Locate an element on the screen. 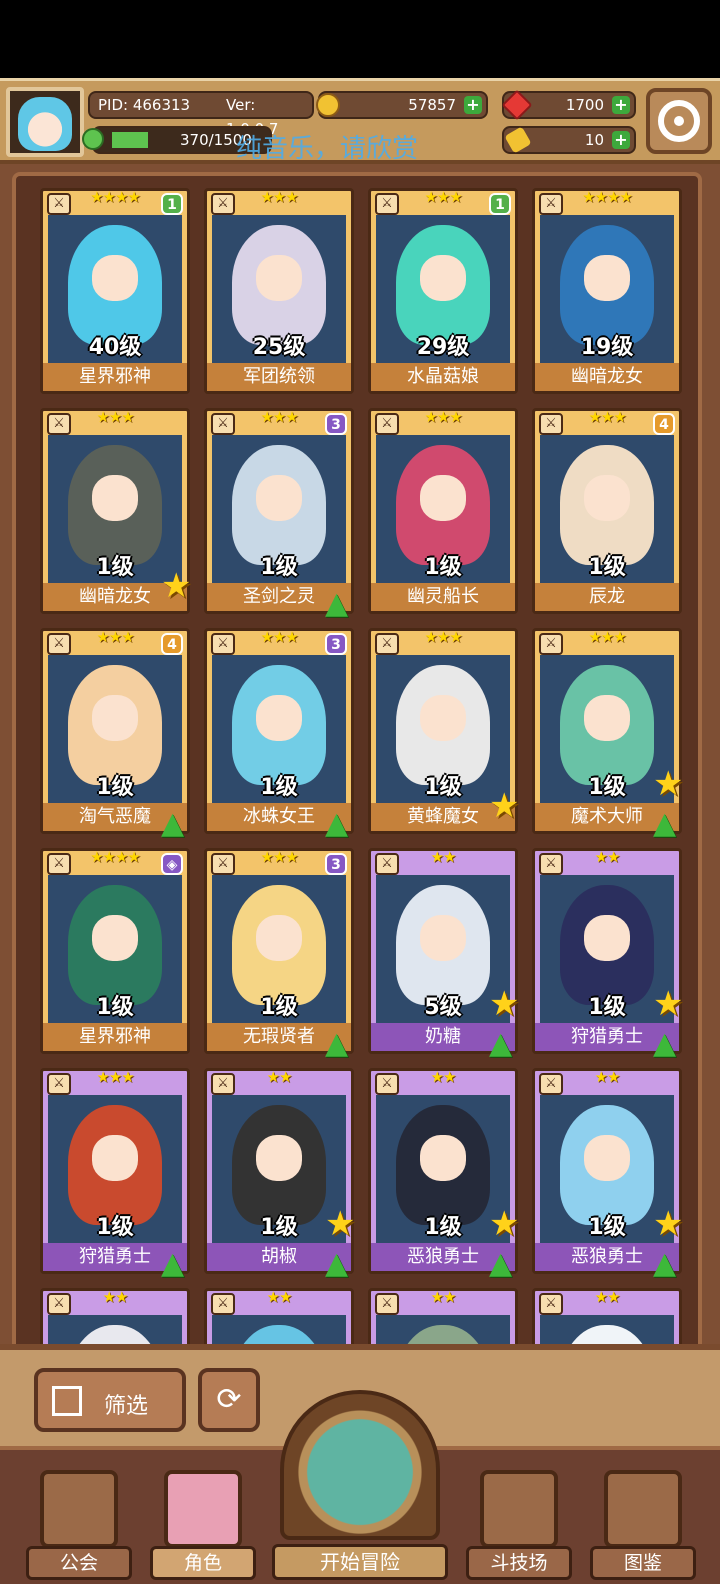  character-level: 25级 is located at coordinates (279, 347).